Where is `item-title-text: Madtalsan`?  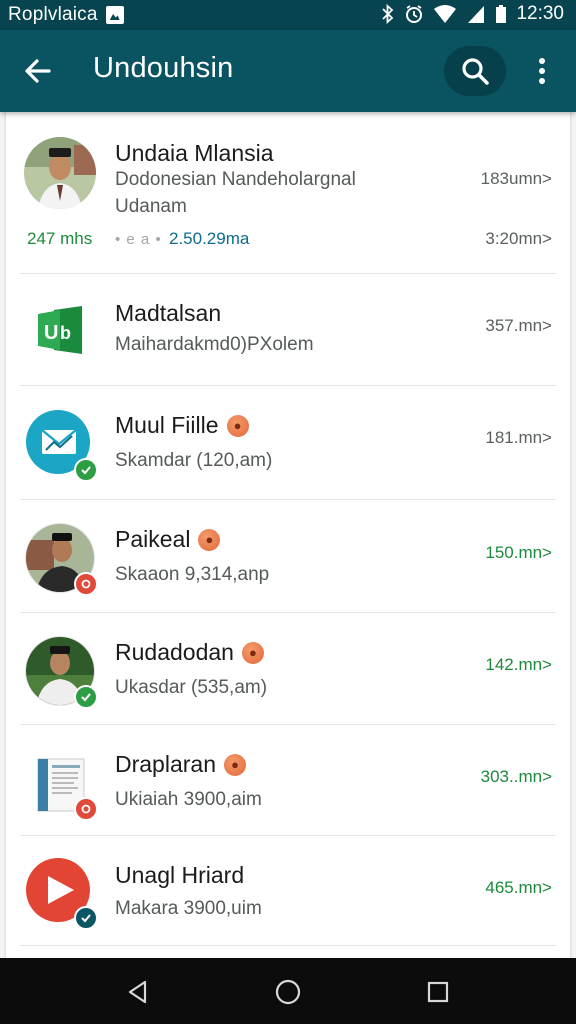
item-title-text: Madtalsan is located at coordinates (168, 313).